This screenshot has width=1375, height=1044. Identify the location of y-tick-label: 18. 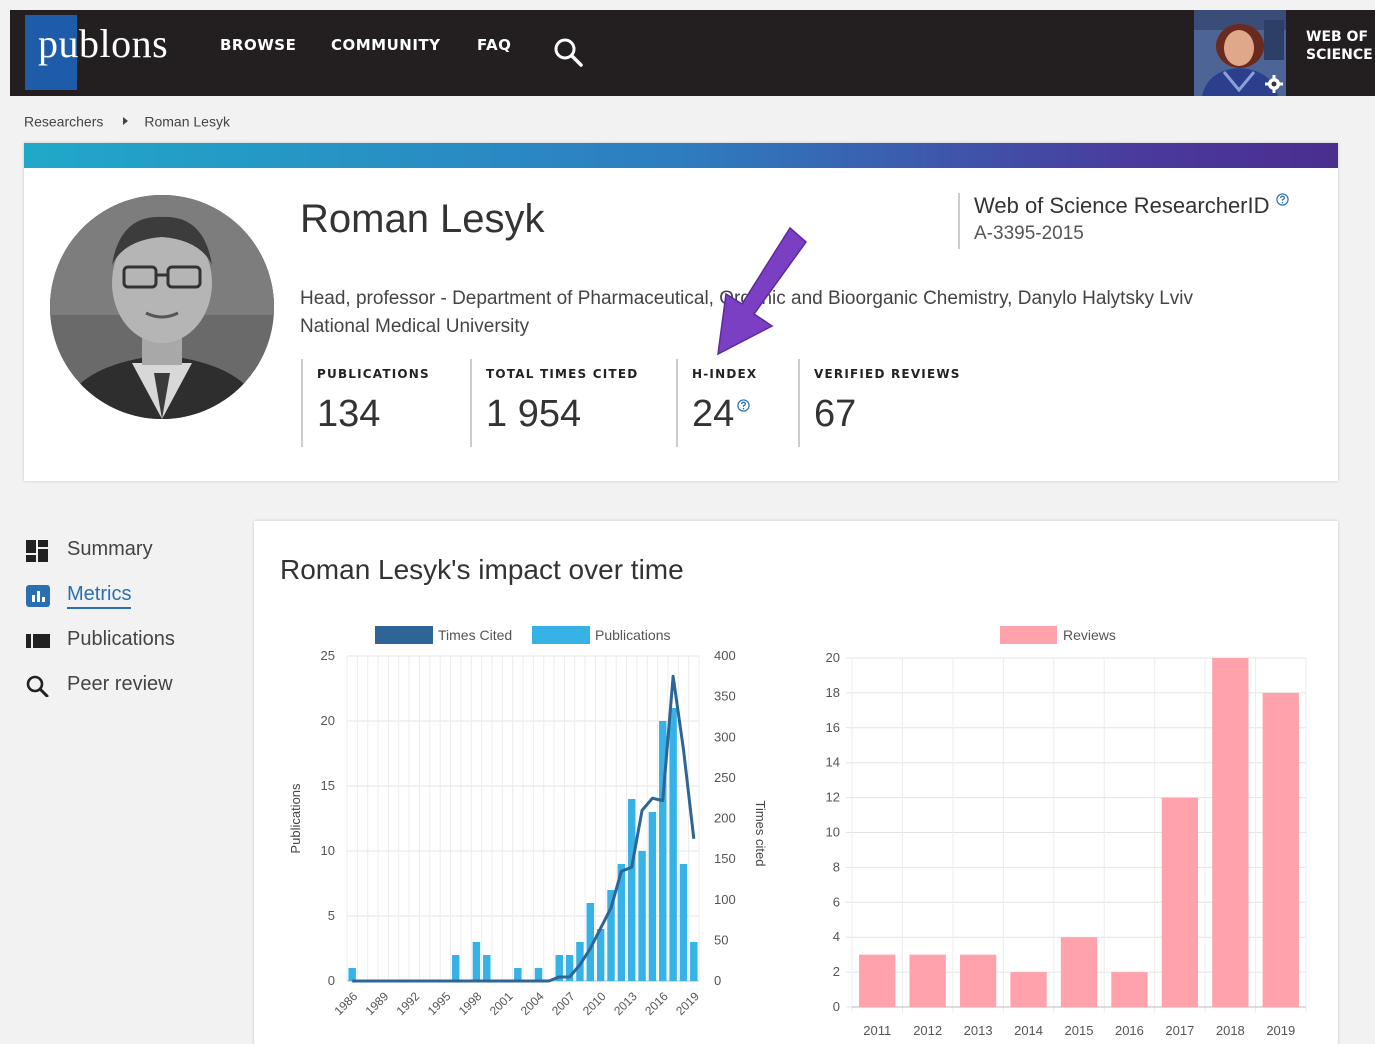
(833, 692).